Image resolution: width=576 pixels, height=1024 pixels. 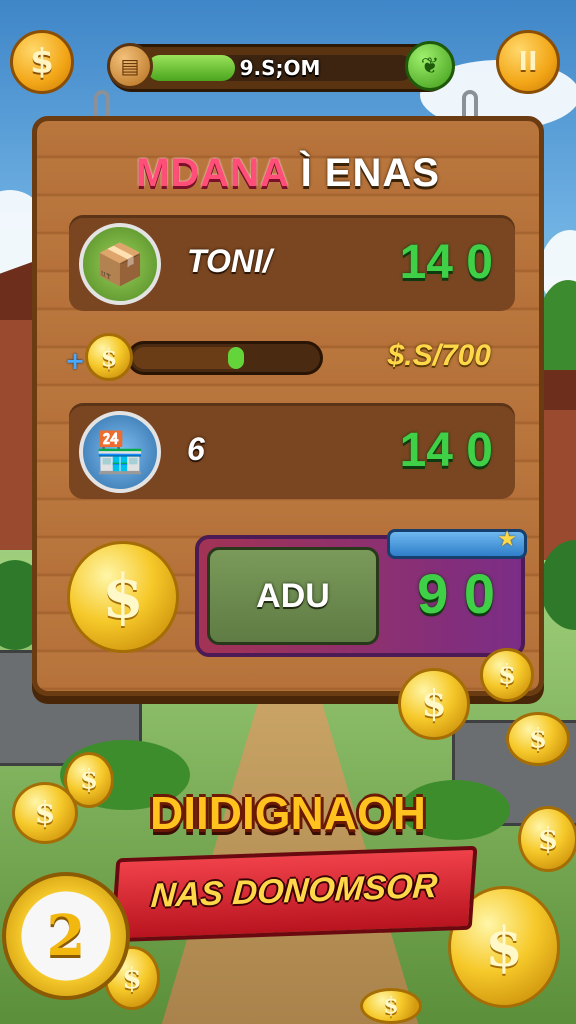 I want to click on coin-progress-bar, so click(x=225, y=358).